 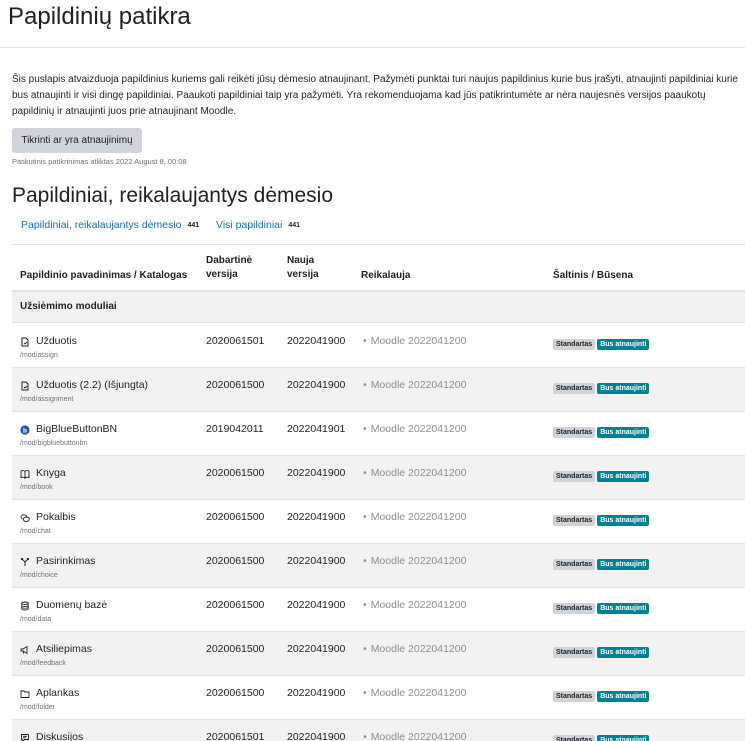 What do you see at coordinates (258, 225) in the screenshot?
I see `filter-all-link: Visi papildiniai 441` at bounding box center [258, 225].